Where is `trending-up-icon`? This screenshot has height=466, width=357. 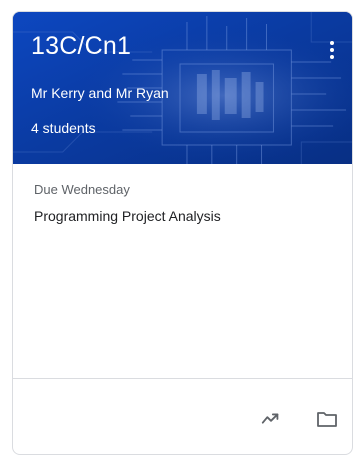 trending-up-icon is located at coordinates (270, 418).